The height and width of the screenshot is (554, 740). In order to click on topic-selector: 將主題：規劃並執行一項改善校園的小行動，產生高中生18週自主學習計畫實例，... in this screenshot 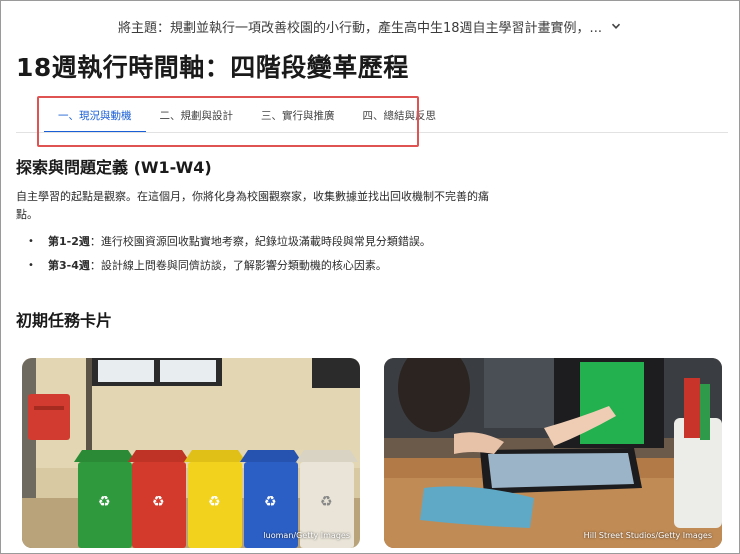, I will do `click(370, 26)`.